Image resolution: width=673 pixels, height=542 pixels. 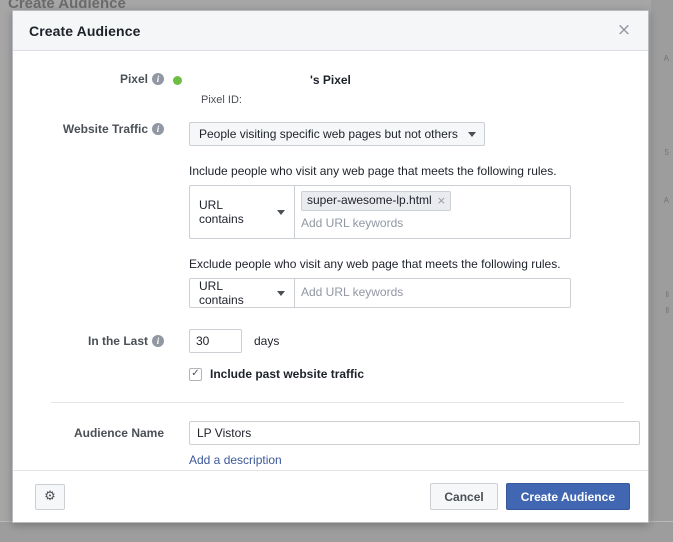 What do you see at coordinates (330, 496) in the screenshot?
I see `dialog-footer: ⚙ Cancel Create Audience` at bounding box center [330, 496].